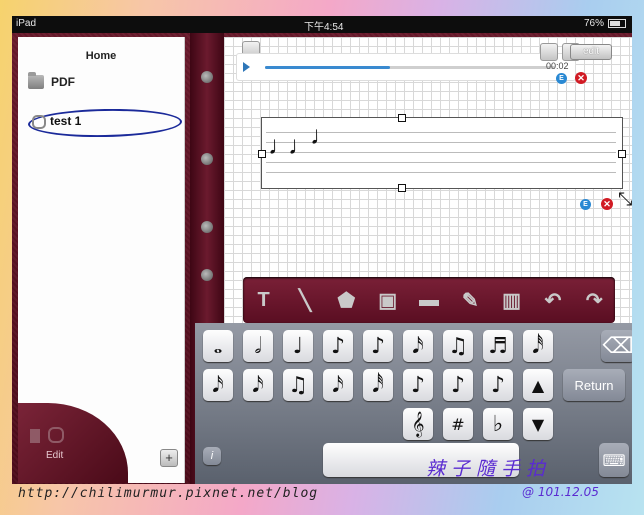 Image resolution: width=644 pixels, height=515 pixels. I want to click on drawing-toolbar: T ╲ ⬟ ▣ ▬ ✎ ▥ ↶ ↷, so click(429, 300).